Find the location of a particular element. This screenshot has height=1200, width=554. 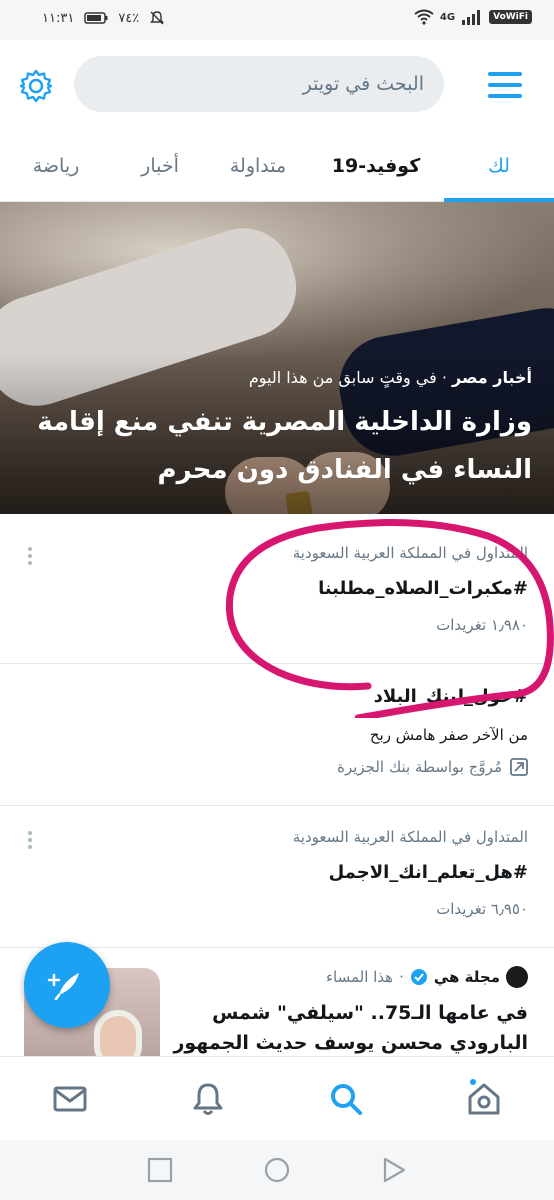

promoted-arrow-icon is located at coordinates (519, 767).